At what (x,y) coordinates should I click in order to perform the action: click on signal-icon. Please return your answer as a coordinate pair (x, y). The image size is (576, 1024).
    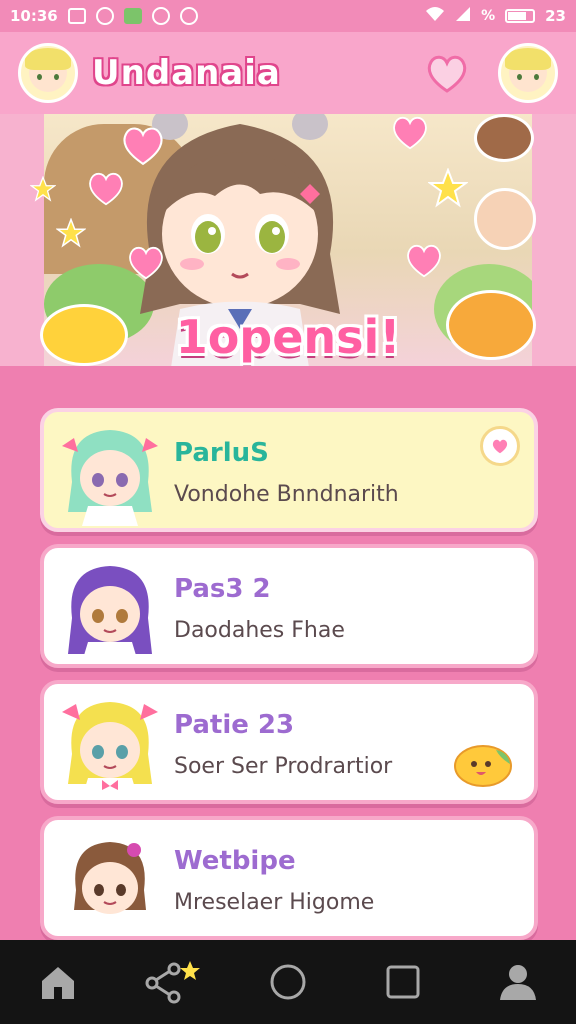
    Looking at the image, I should click on (463, 16).